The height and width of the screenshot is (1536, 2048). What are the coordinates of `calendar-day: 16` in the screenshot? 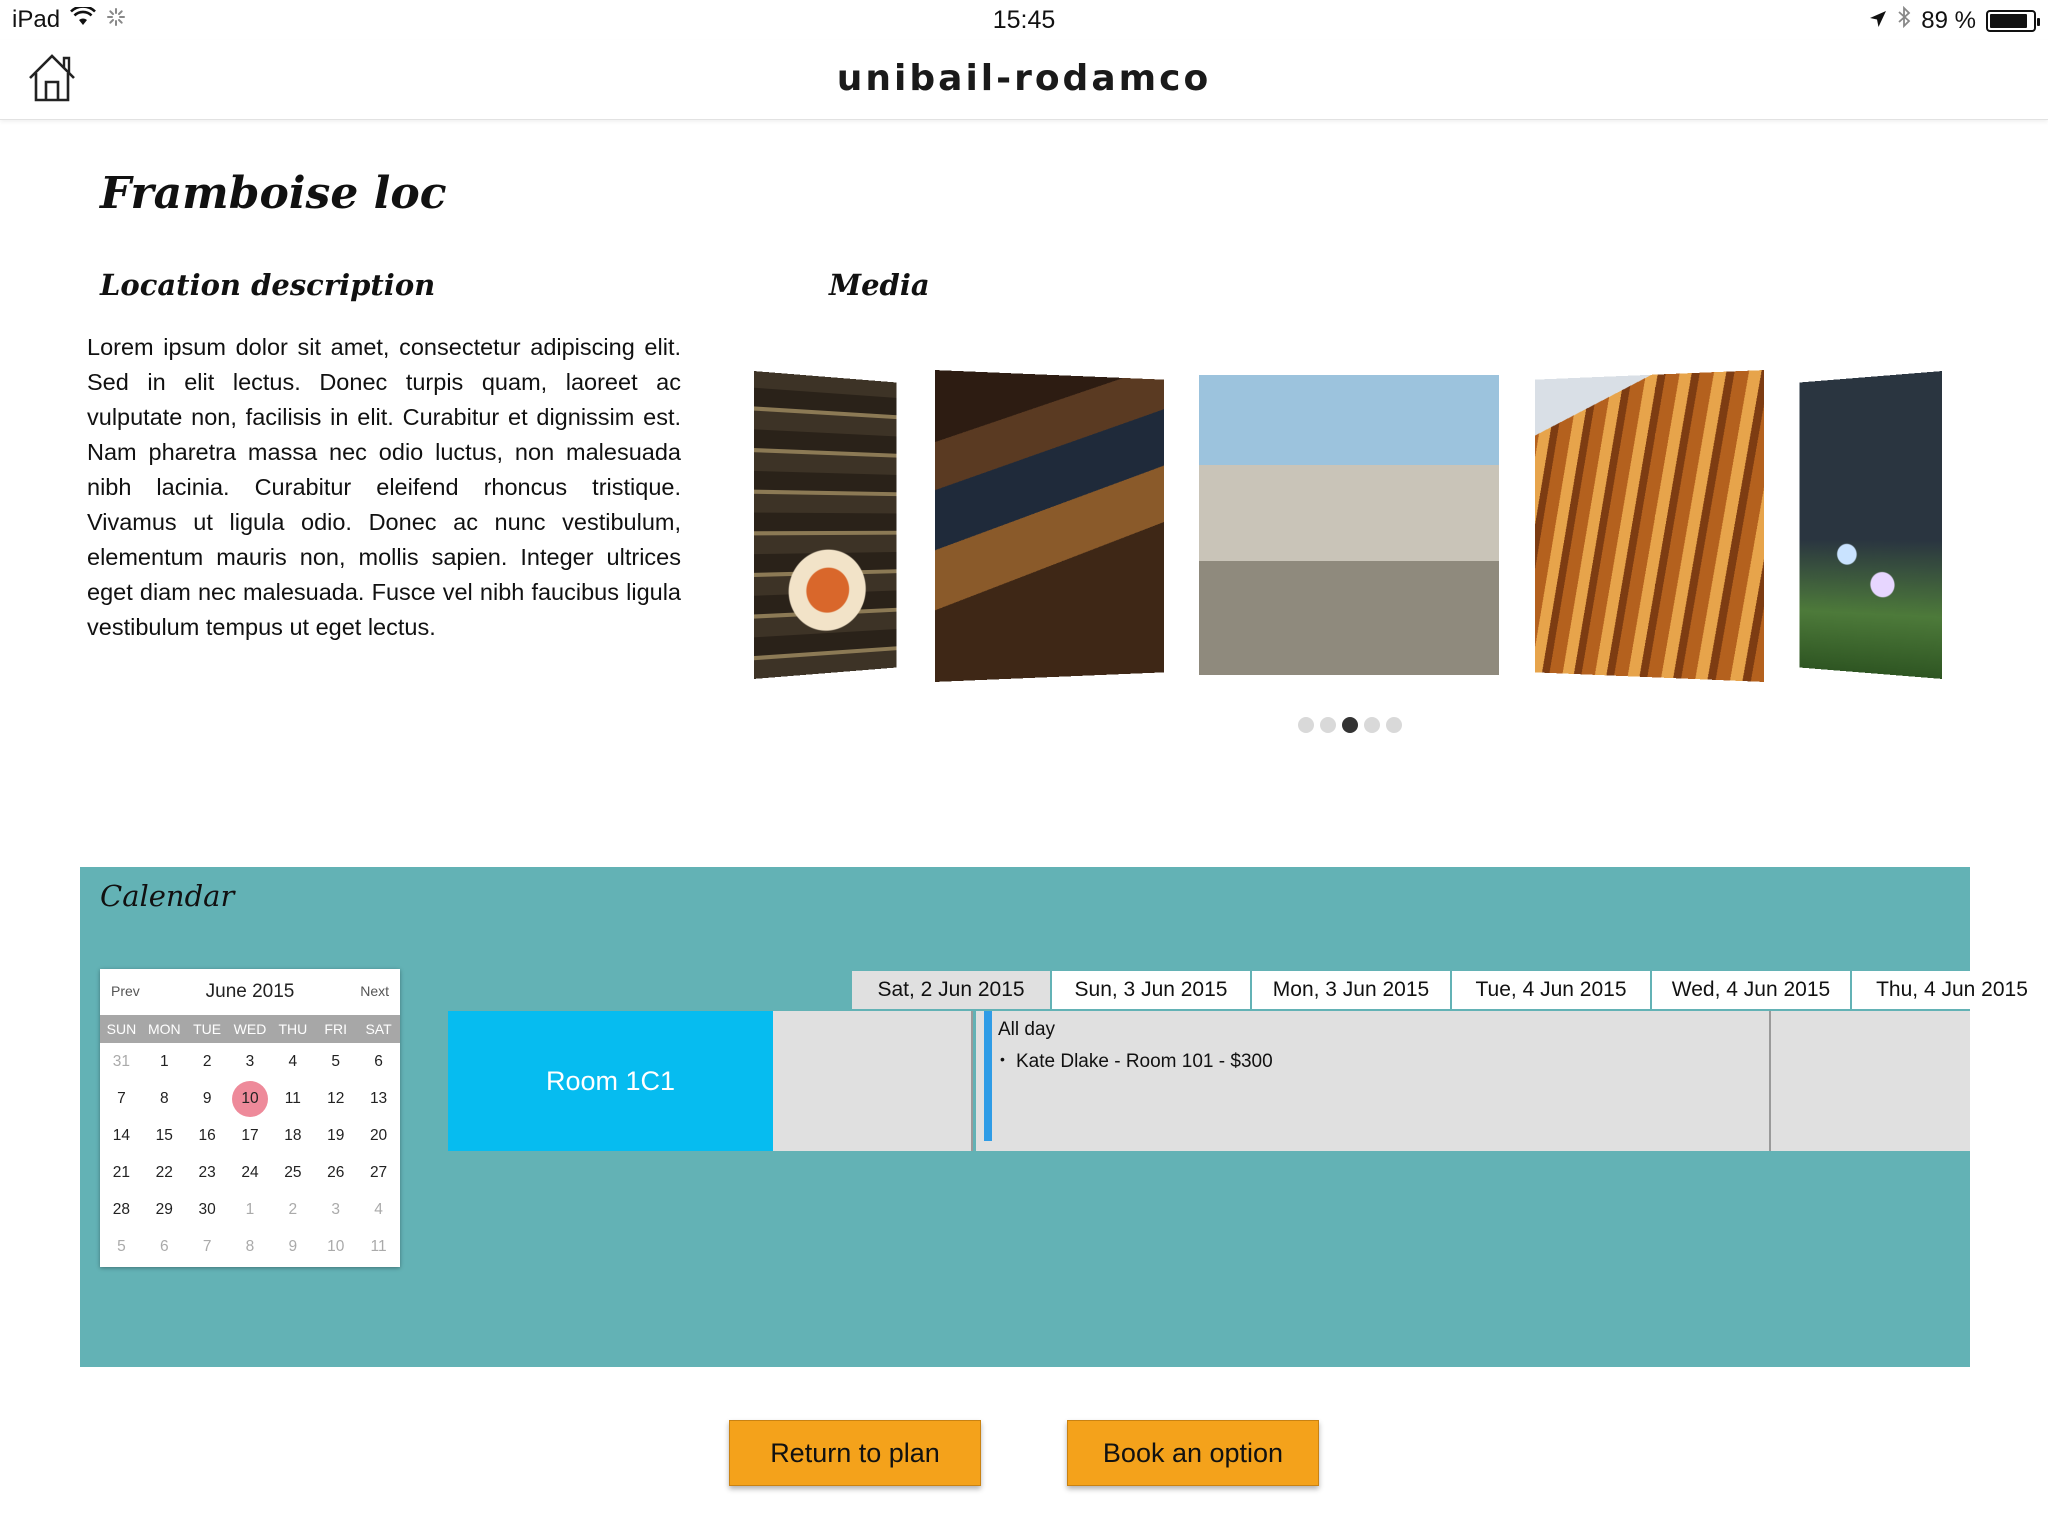 It's located at (207, 1135).